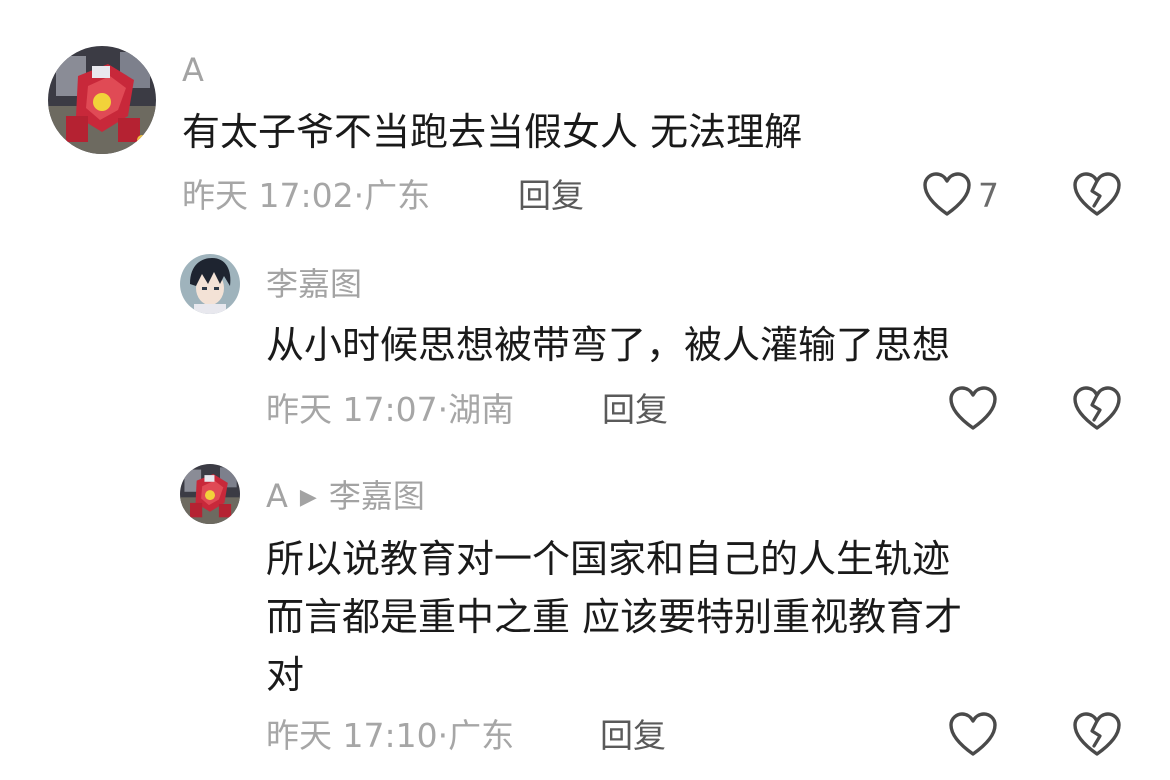  Describe the element at coordinates (397, 195) in the screenshot. I see `comment-location: 广东` at that location.